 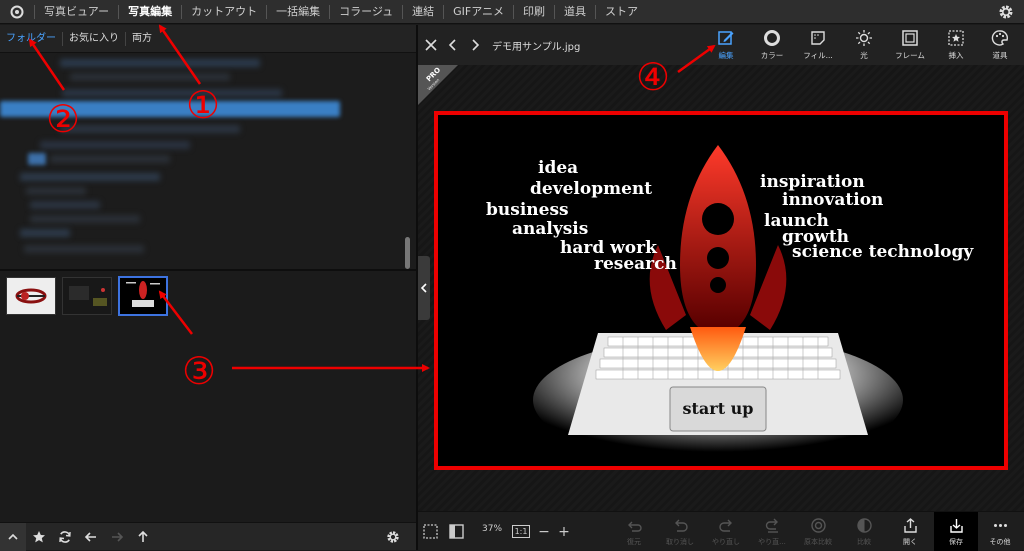 What do you see at coordinates (117, 537) in the screenshot?
I see `forward-arrow-icon` at bounding box center [117, 537].